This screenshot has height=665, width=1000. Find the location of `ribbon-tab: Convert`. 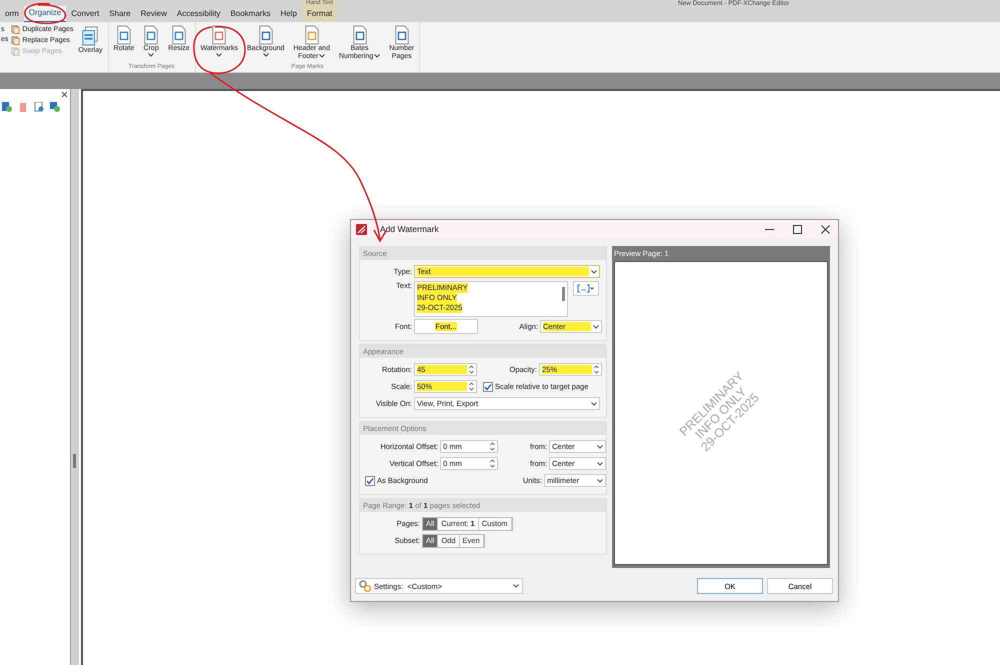

ribbon-tab: Convert is located at coordinates (85, 14).